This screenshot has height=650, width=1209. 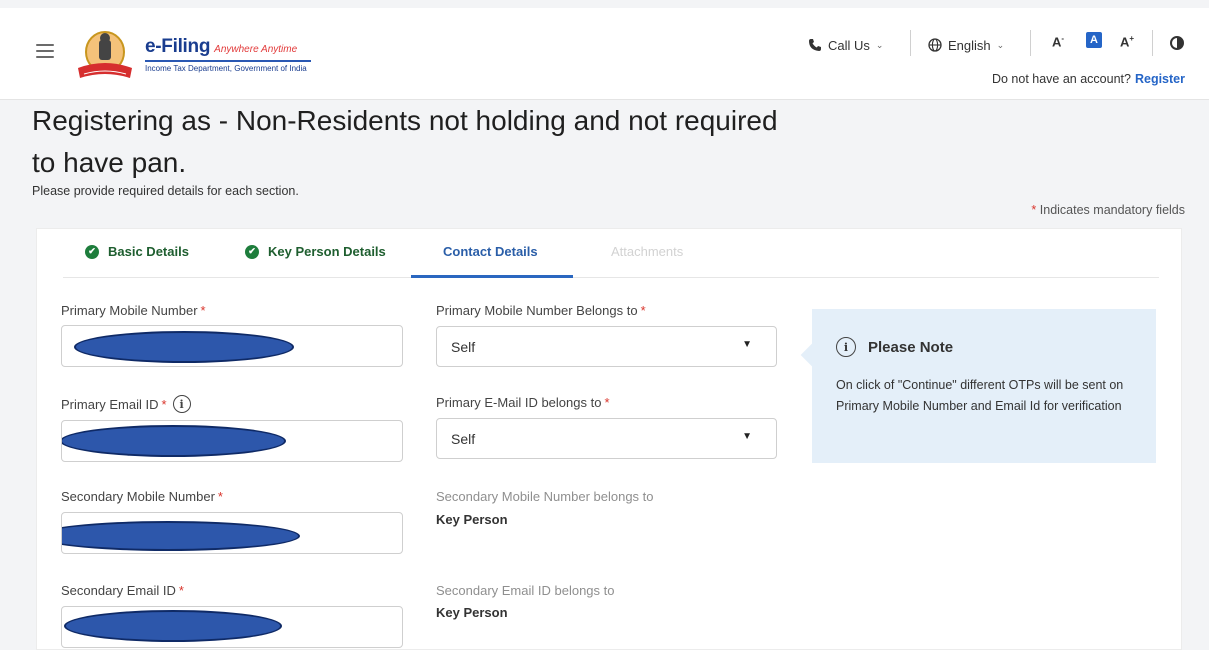 I want to click on font-normal-button: A, so click(x=1094, y=40).